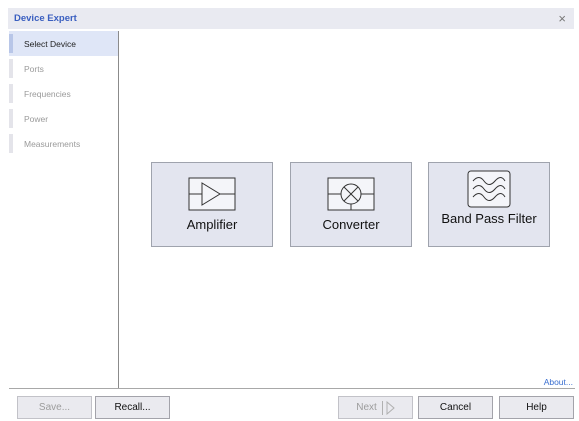 This screenshot has width=579, height=421. I want to click on converter-tile-button: Converter, so click(351, 204).